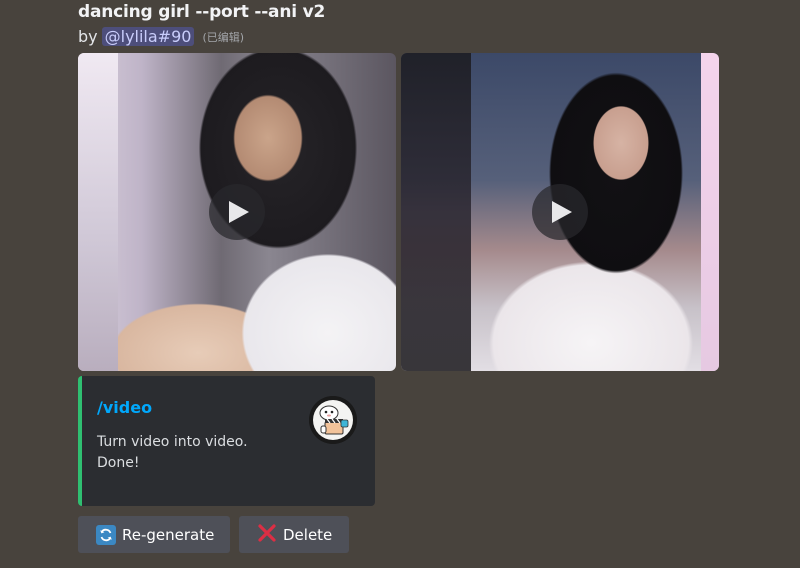  I want to click on delete-button: Delete, so click(294, 534).